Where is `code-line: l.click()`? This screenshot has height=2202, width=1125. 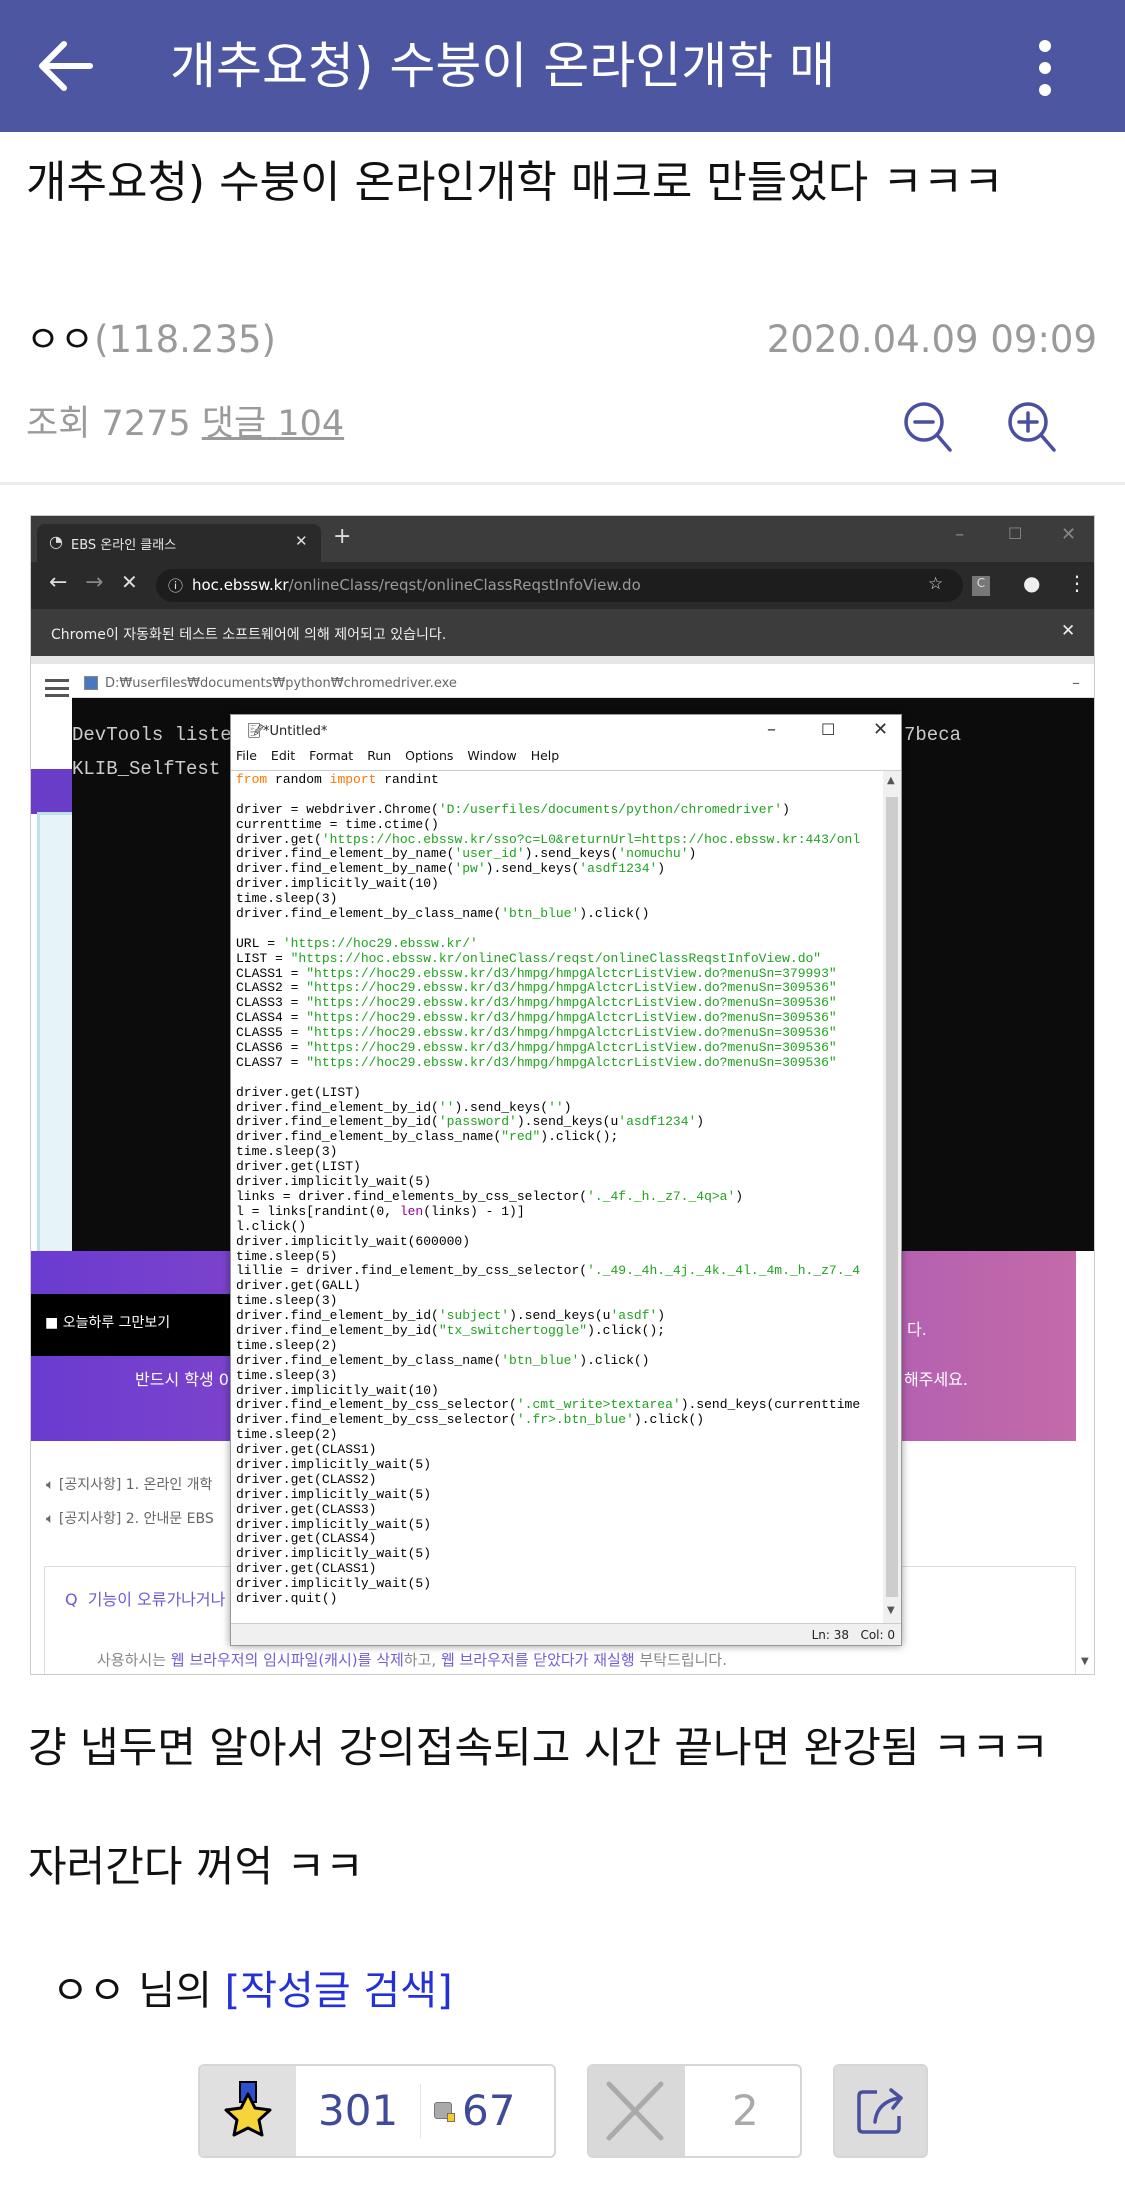 code-line: l.click() is located at coordinates (559, 1227).